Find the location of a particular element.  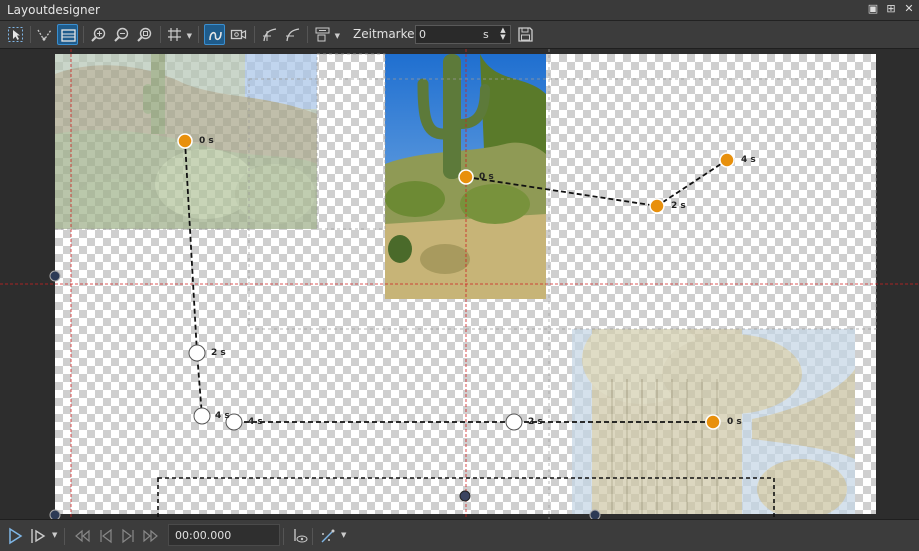

toolbar: ▼ ▼ Zeitmarke: 0 s ▲ ▼ is located at coordinates (459, 35).